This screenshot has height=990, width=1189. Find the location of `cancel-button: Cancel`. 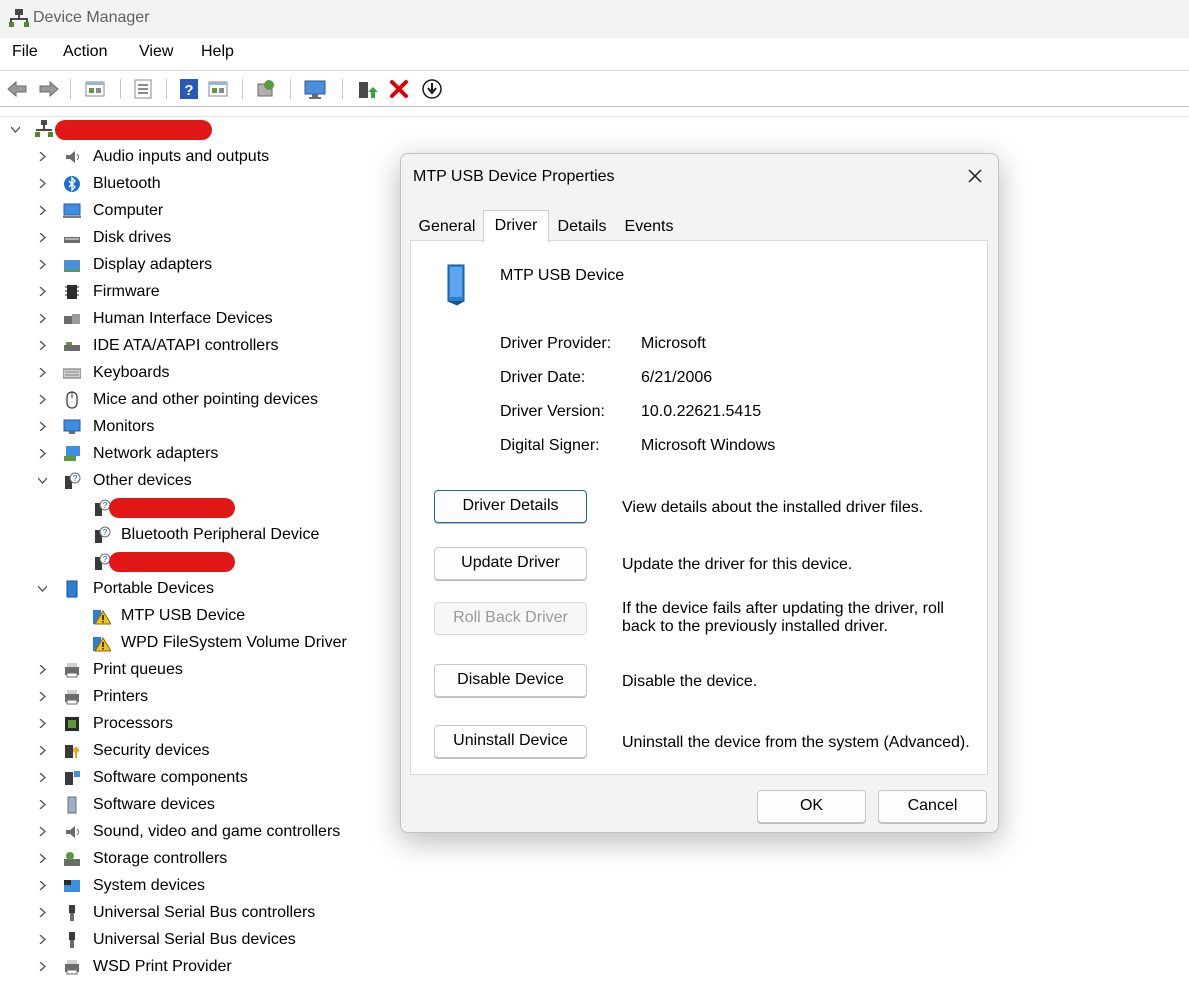

cancel-button: Cancel is located at coordinates (932, 806).